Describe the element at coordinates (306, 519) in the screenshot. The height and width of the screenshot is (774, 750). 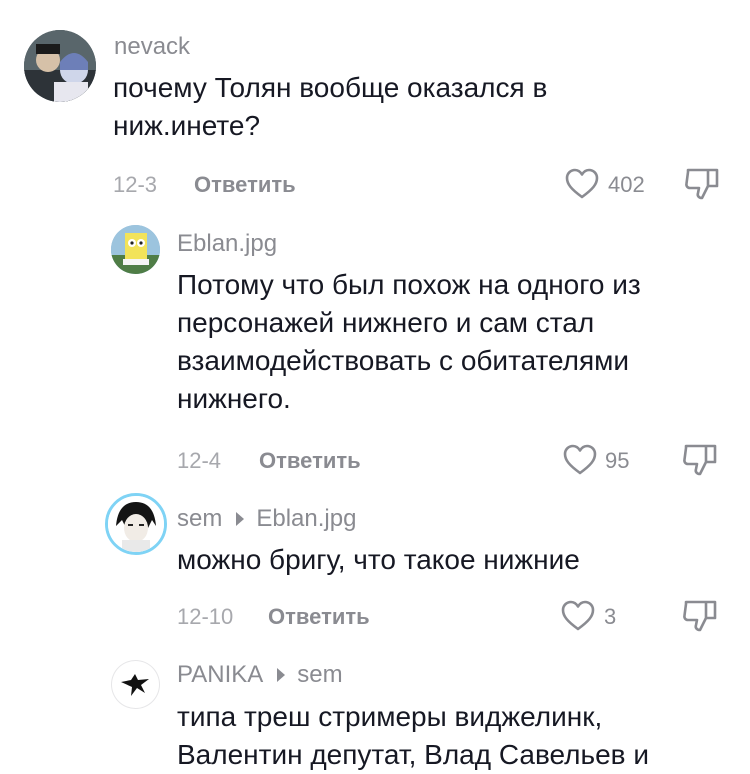
I see `reply-to-username: Eblan.jpg` at that location.